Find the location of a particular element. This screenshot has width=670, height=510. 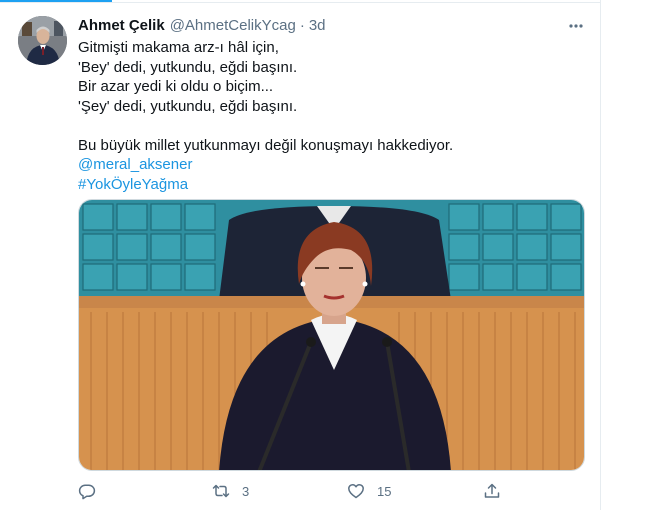

avatar-image is located at coordinates (42, 40).